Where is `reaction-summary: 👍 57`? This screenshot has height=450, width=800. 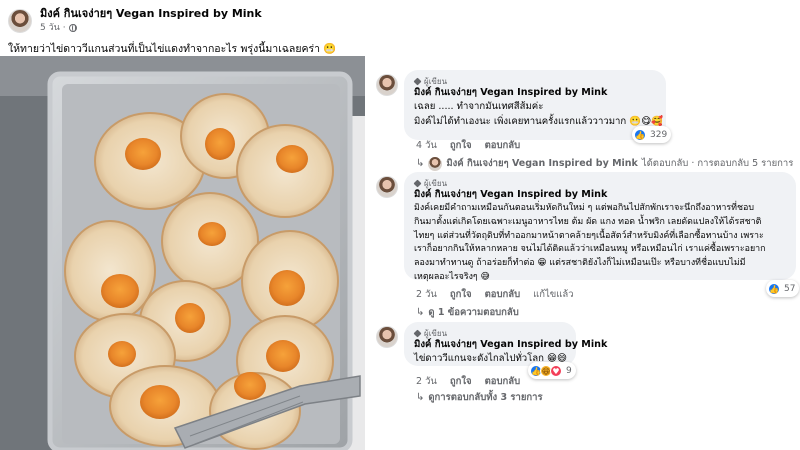 reaction-summary: 👍 57 is located at coordinates (783, 288).